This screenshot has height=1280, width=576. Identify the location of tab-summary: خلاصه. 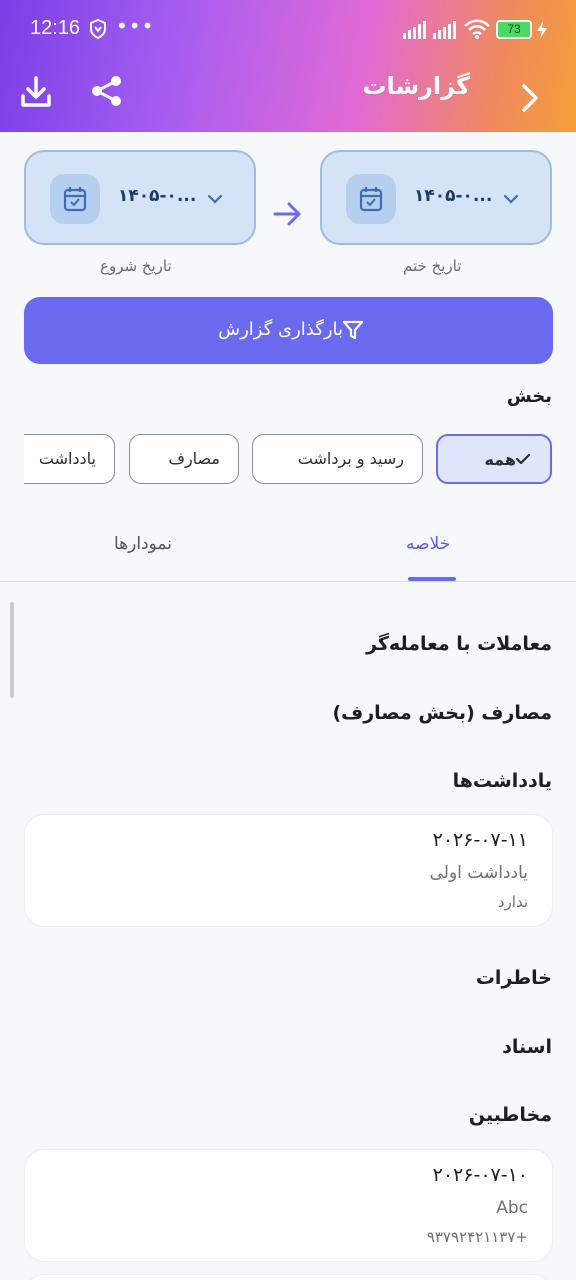
(428, 544).